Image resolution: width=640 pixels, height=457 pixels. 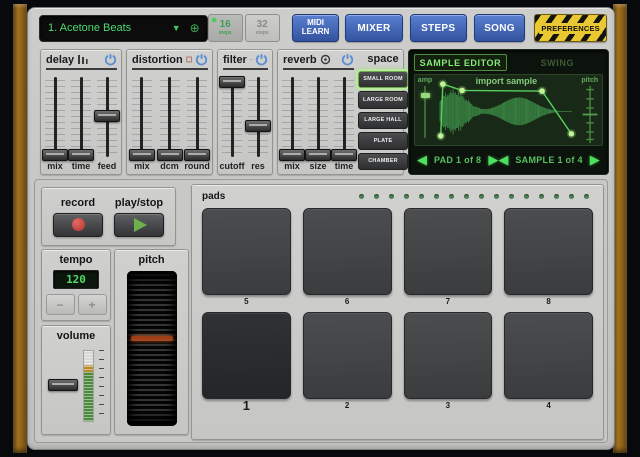 What do you see at coordinates (108, 216) in the screenshot?
I see `transport-panel: record play/stop` at bounding box center [108, 216].